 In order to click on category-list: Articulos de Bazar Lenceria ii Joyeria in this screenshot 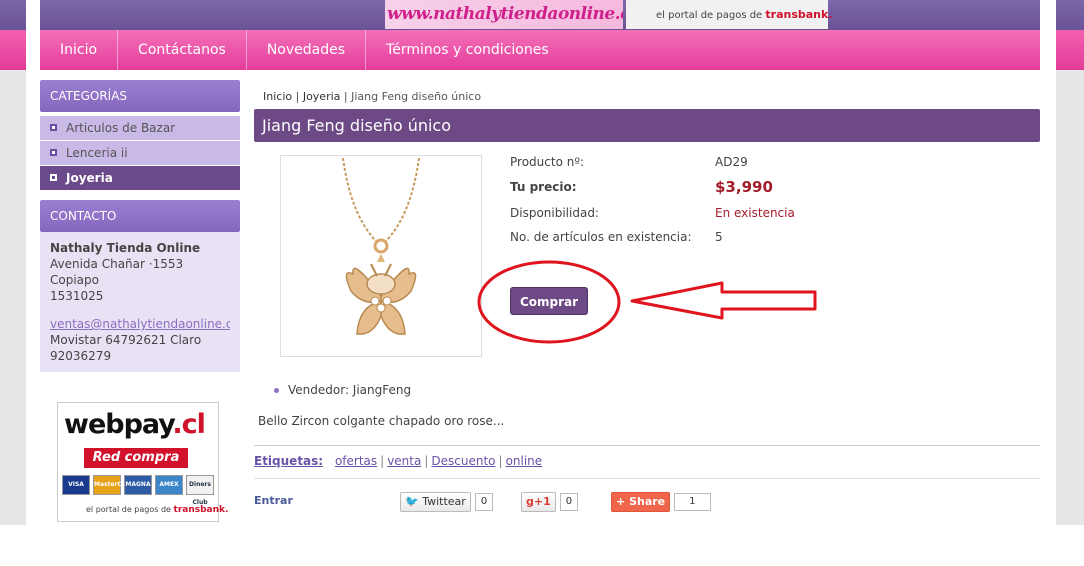, I will do `click(140, 153)`.